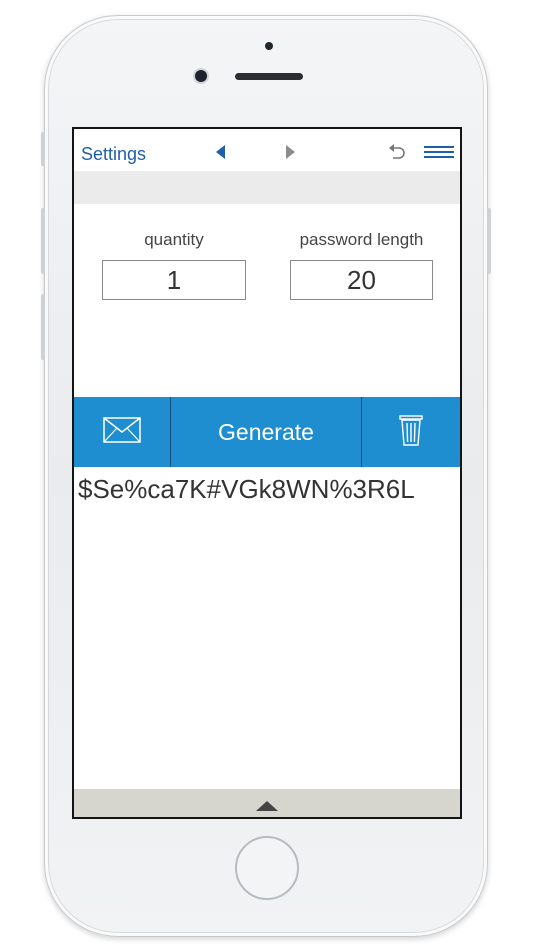 The image size is (534, 950). I want to click on undo-icon, so click(397, 154).